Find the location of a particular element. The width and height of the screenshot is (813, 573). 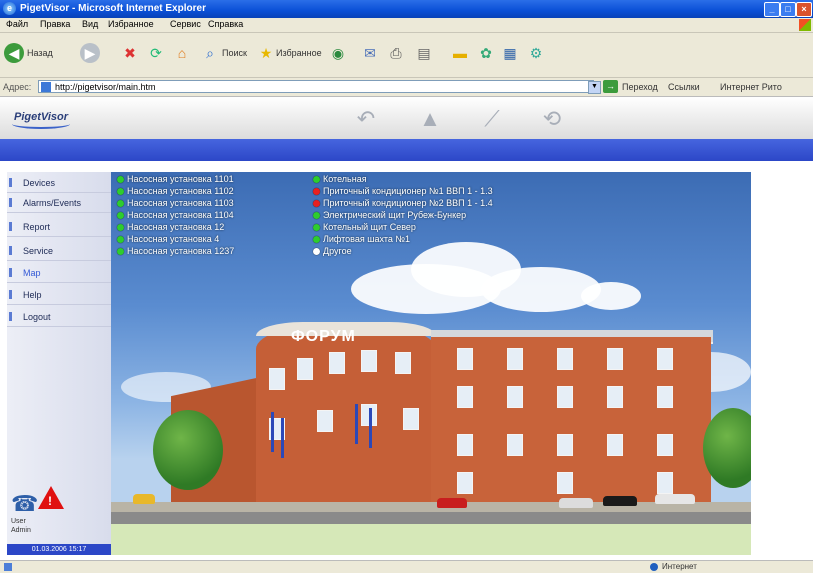

maximize-button: □ is located at coordinates (788, 9).